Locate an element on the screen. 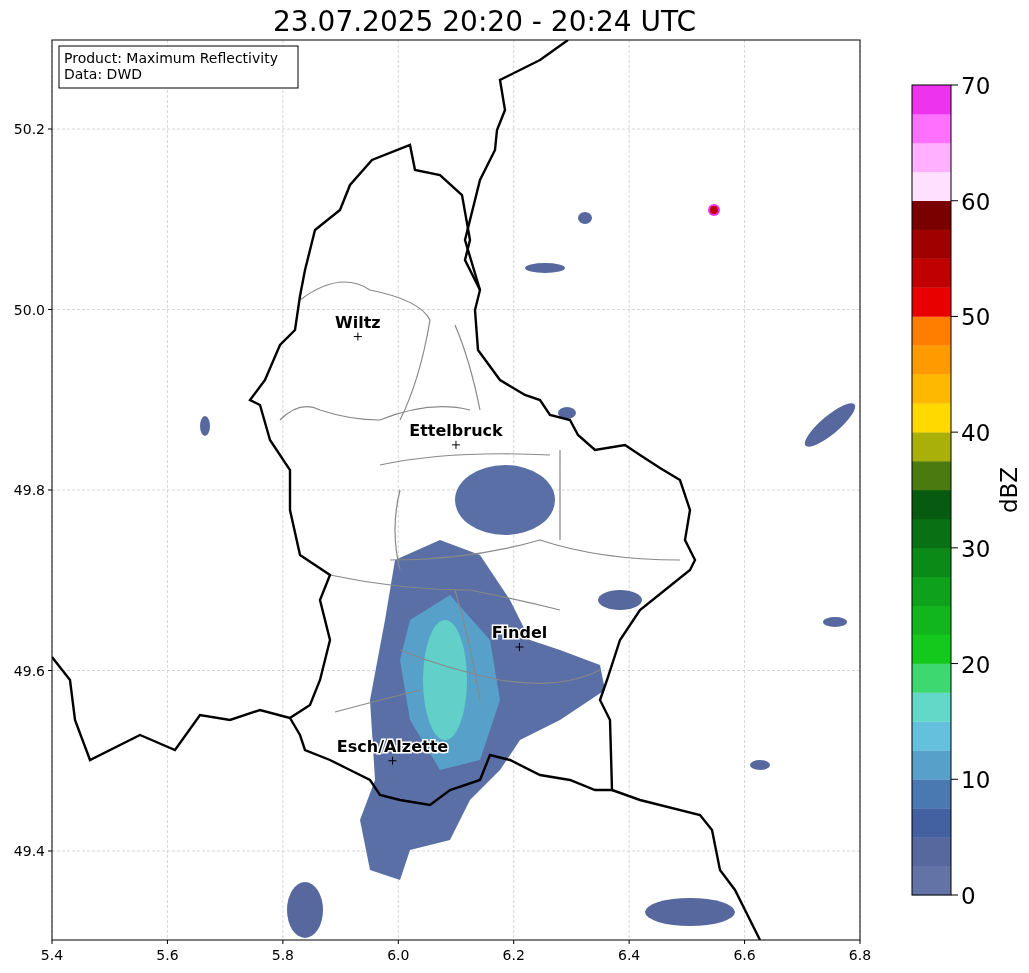 The width and height of the screenshot is (1029, 973). axis-tick-label: 50.0 is located at coordinates (29, 309).